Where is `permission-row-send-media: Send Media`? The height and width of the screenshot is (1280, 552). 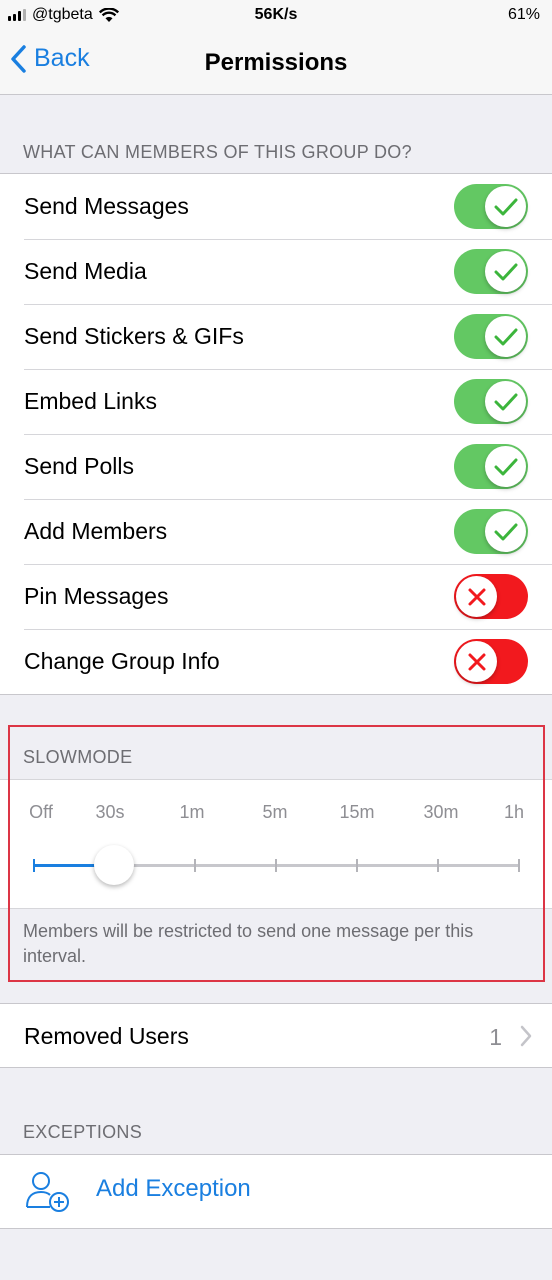
permission-row-send-media: Send Media is located at coordinates (276, 271).